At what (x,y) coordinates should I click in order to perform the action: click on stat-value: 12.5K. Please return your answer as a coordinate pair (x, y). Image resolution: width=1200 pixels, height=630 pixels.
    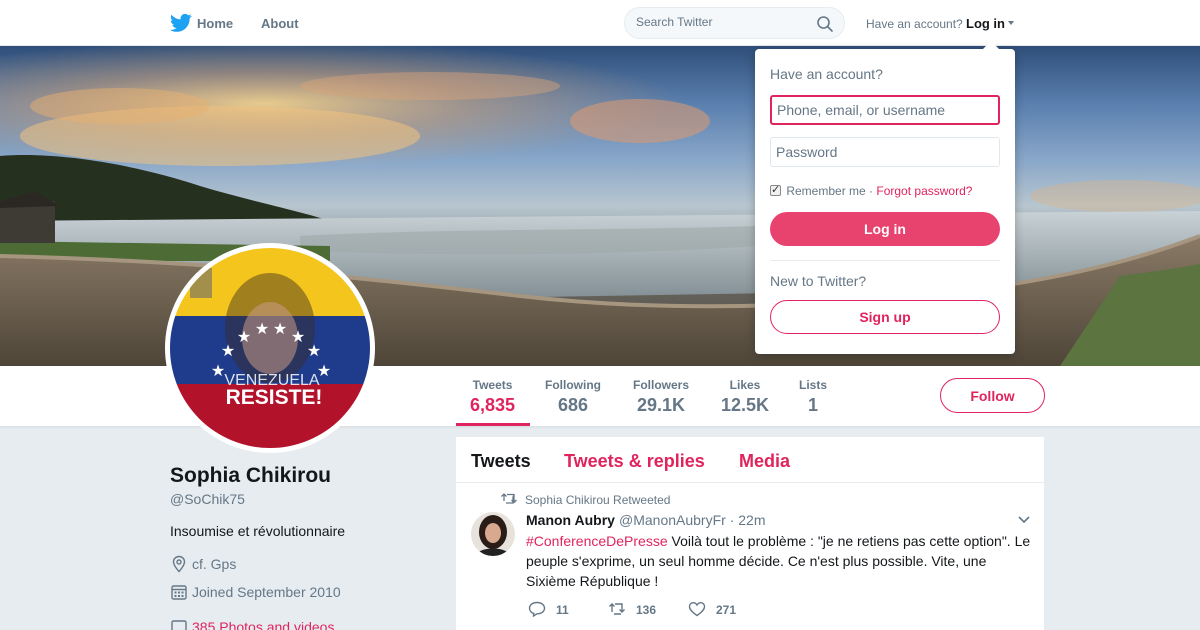
    Looking at the image, I should click on (745, 405).